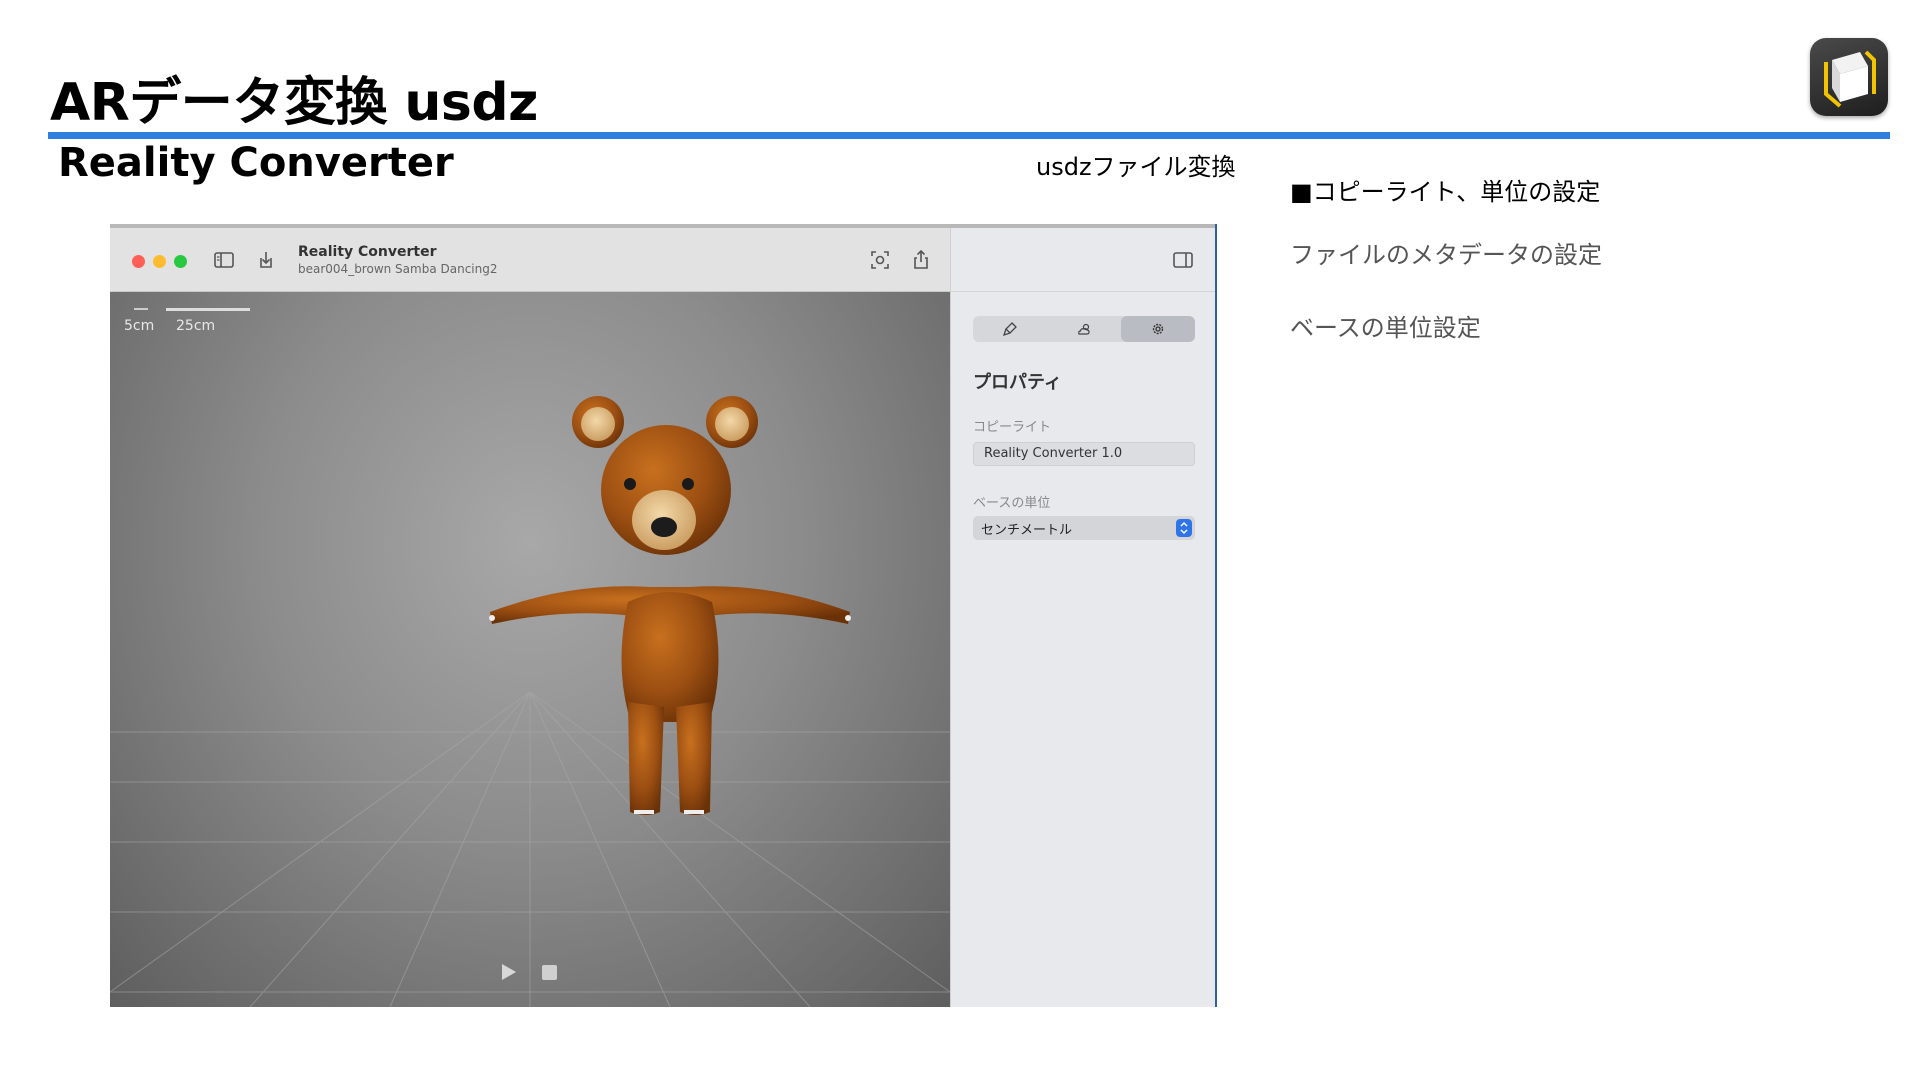 The width and height of the screenshot is (1920, 1080). I want to click on copyright-label: コピーライト, so click(1012, 427).